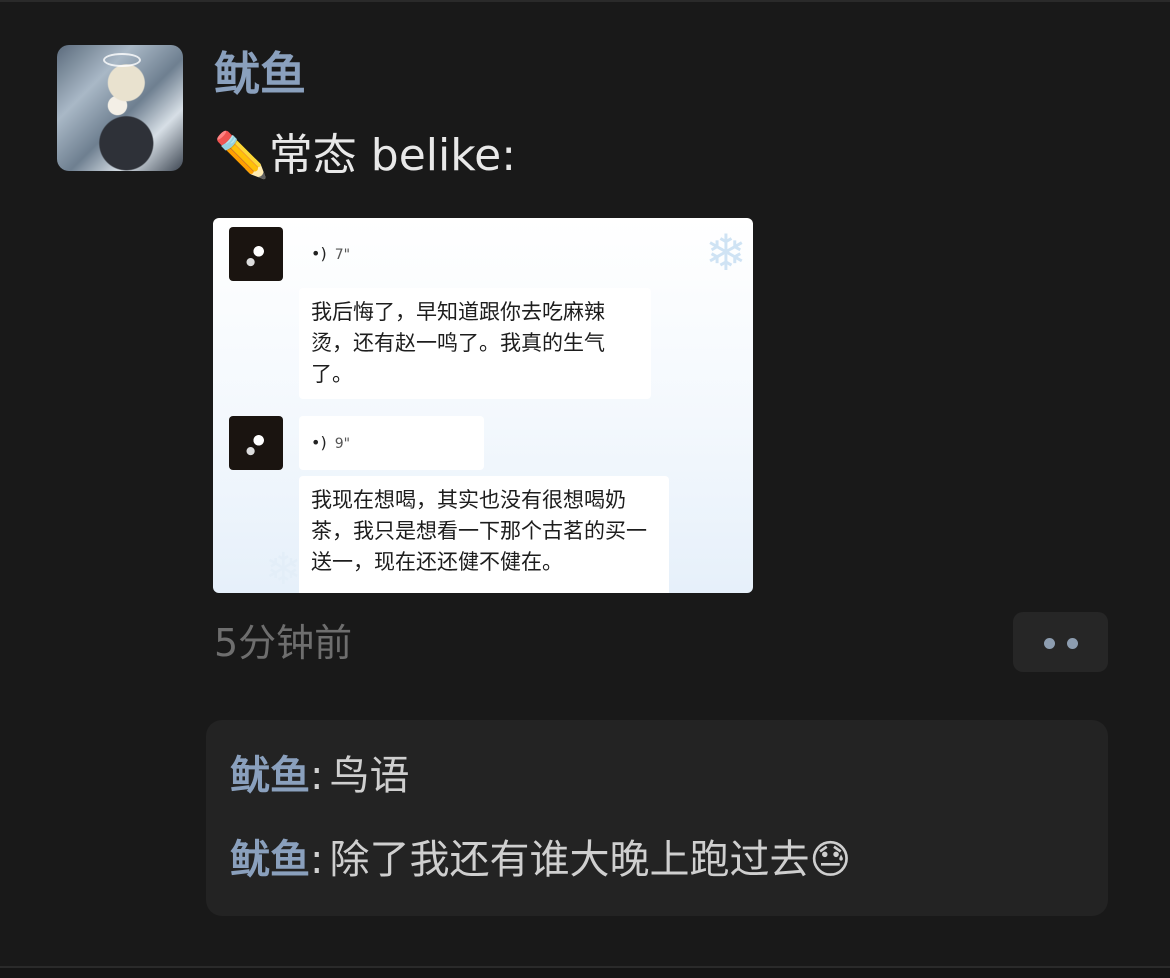 The width and height of the screenshot is (1170, 978). Describe the element at coordinates (260, 74) in the screenshot. I see `post-username: 鱿鱼` at that location.